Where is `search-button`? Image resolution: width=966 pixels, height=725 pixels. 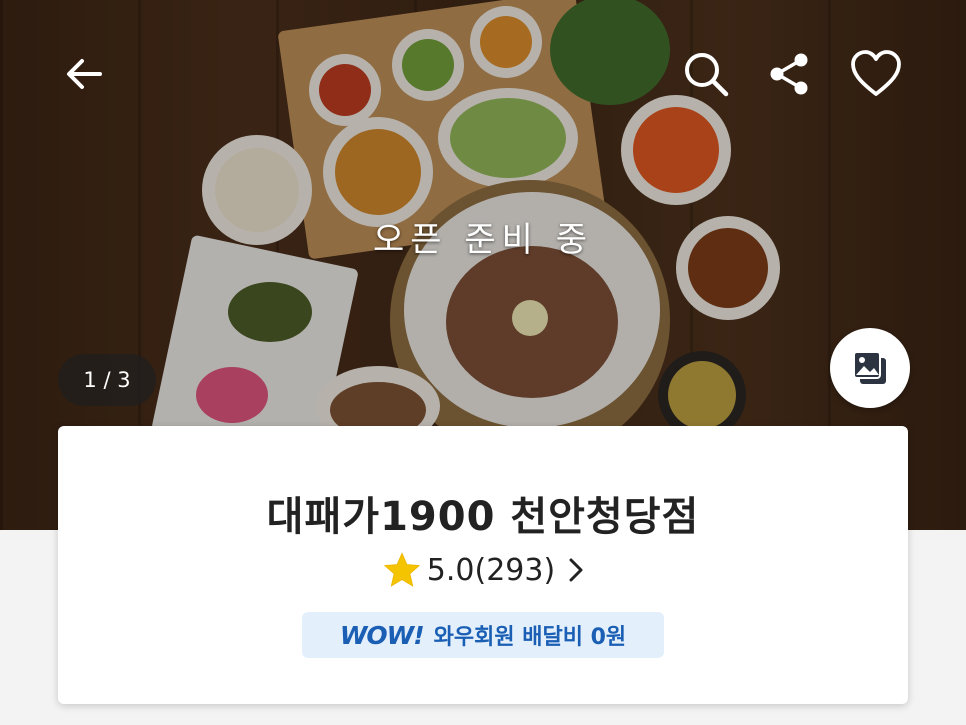 search-button is located at coordinates (706, 74).